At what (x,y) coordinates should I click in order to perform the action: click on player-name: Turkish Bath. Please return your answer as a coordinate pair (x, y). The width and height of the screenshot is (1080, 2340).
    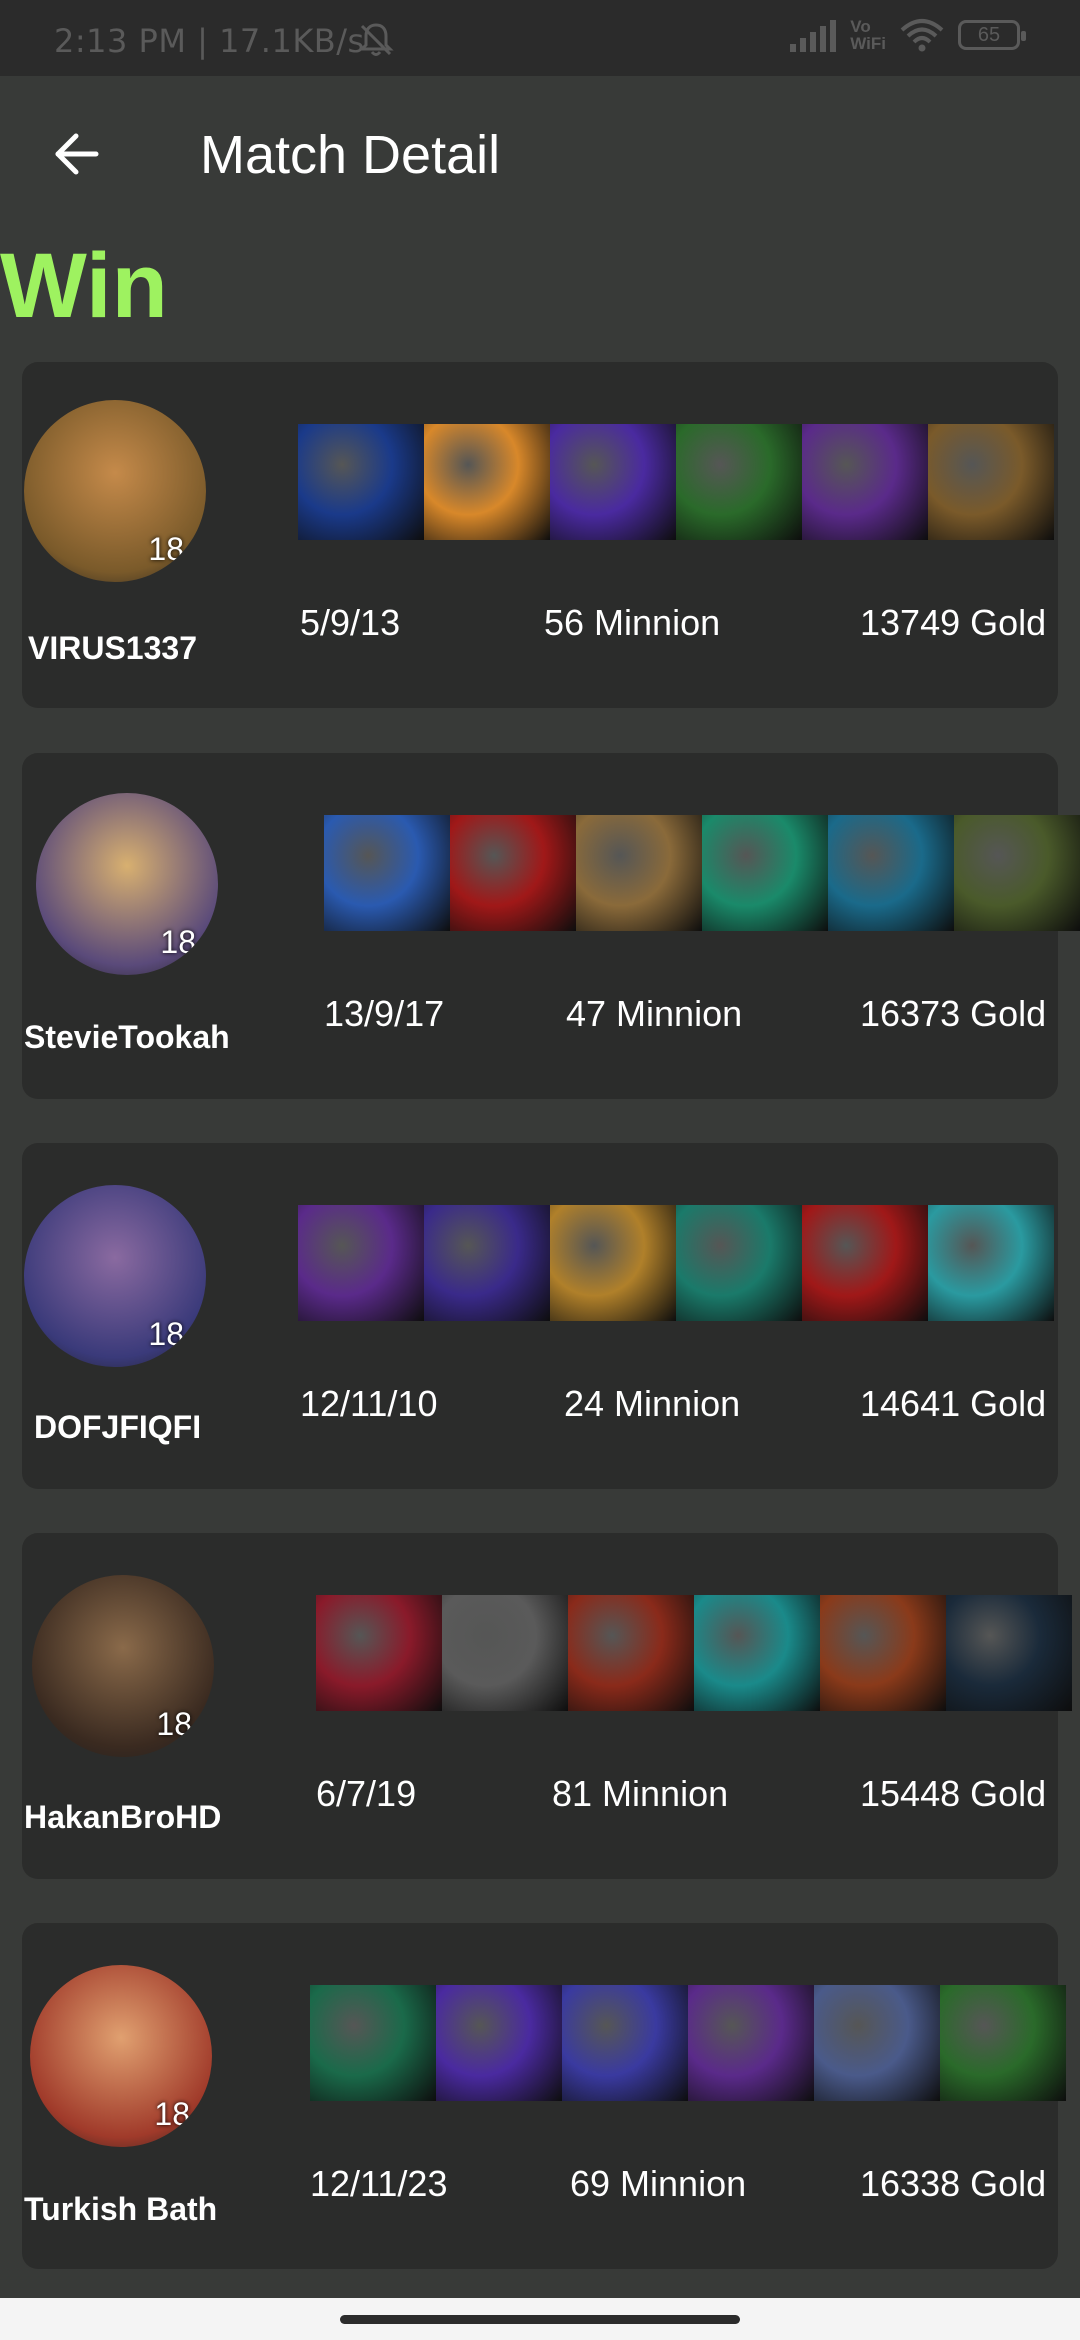
    Looking at the image, I should click on (121, 2209).